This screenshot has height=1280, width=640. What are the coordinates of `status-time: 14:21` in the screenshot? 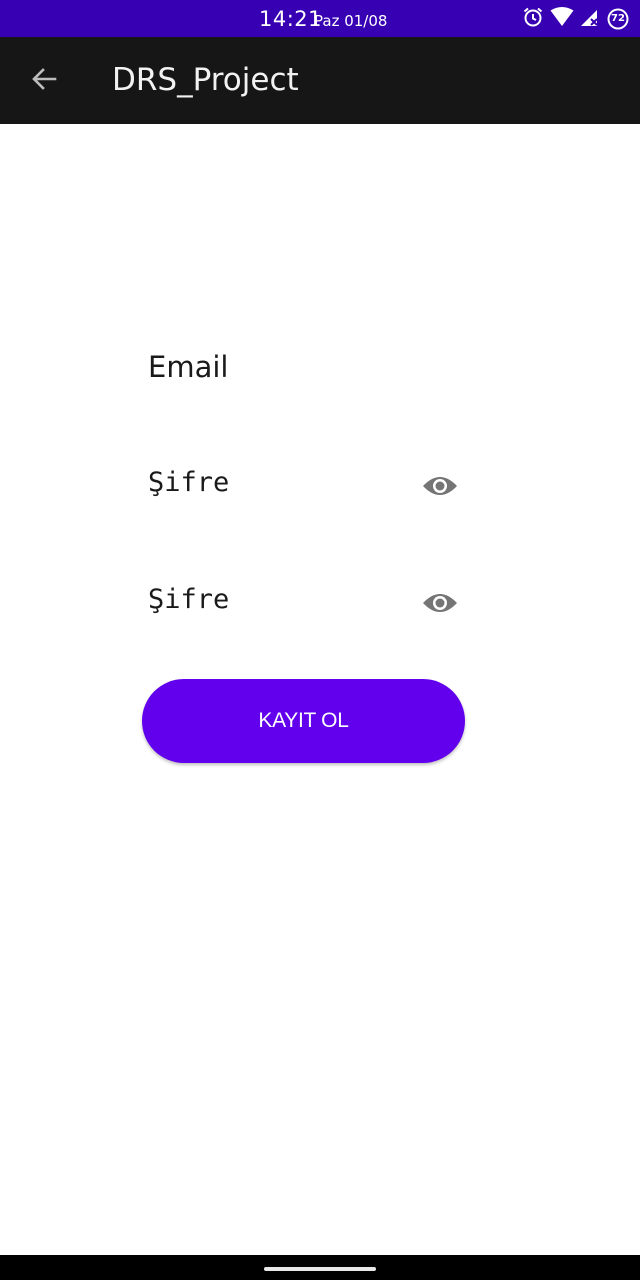 It's located at (291, 19).